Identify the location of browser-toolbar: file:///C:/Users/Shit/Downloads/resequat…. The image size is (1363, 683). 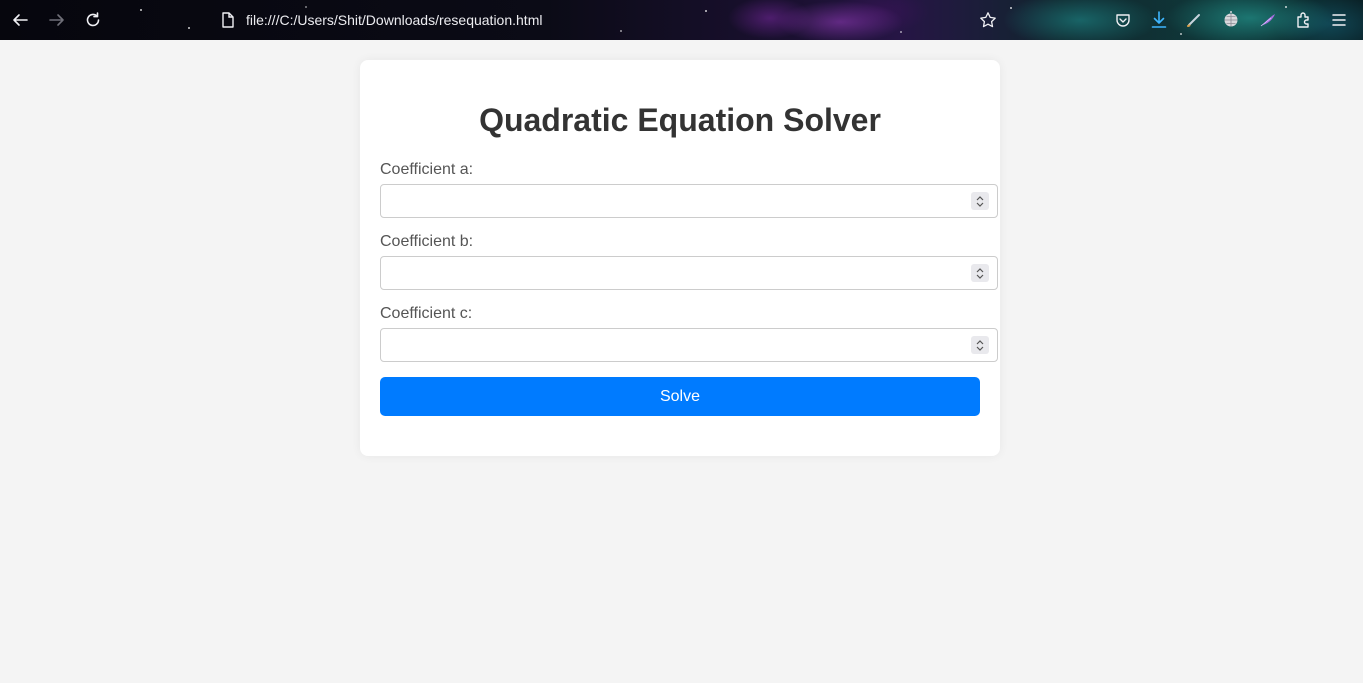
(681, 20).